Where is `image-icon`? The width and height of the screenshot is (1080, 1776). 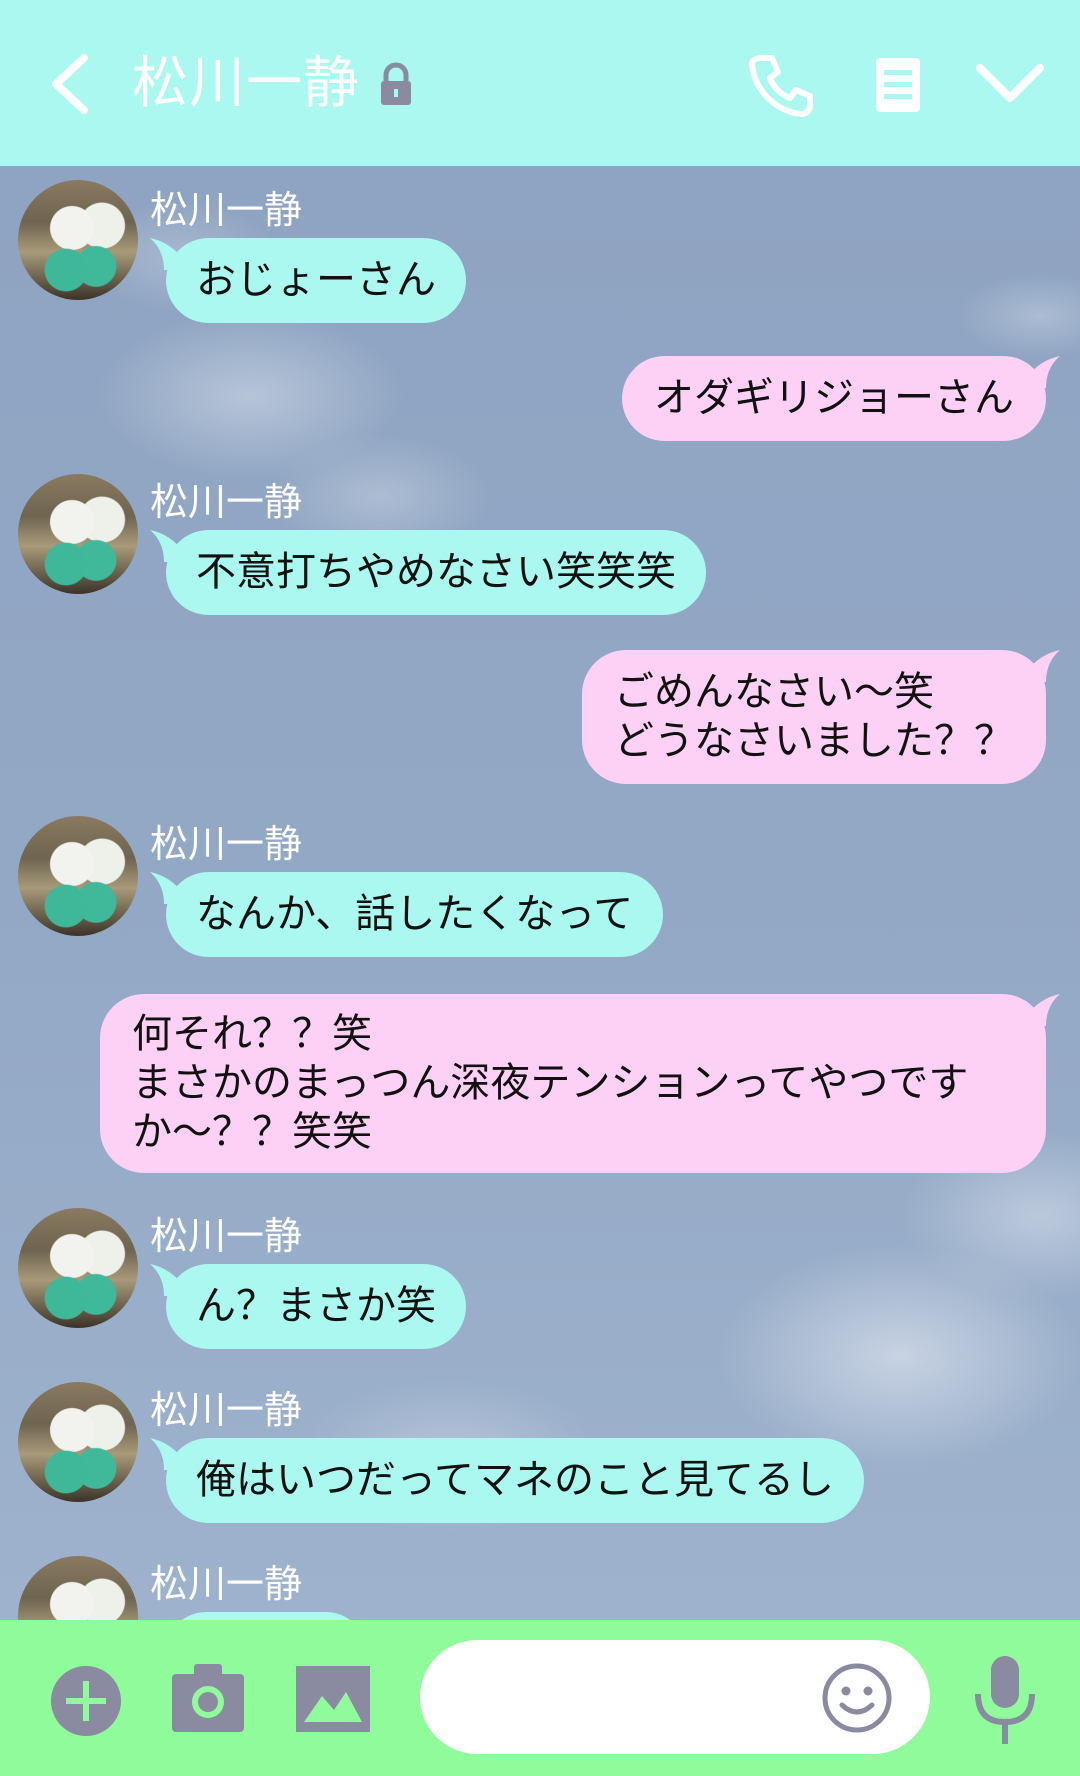 image-icon is located at coordinates (333, 1699).